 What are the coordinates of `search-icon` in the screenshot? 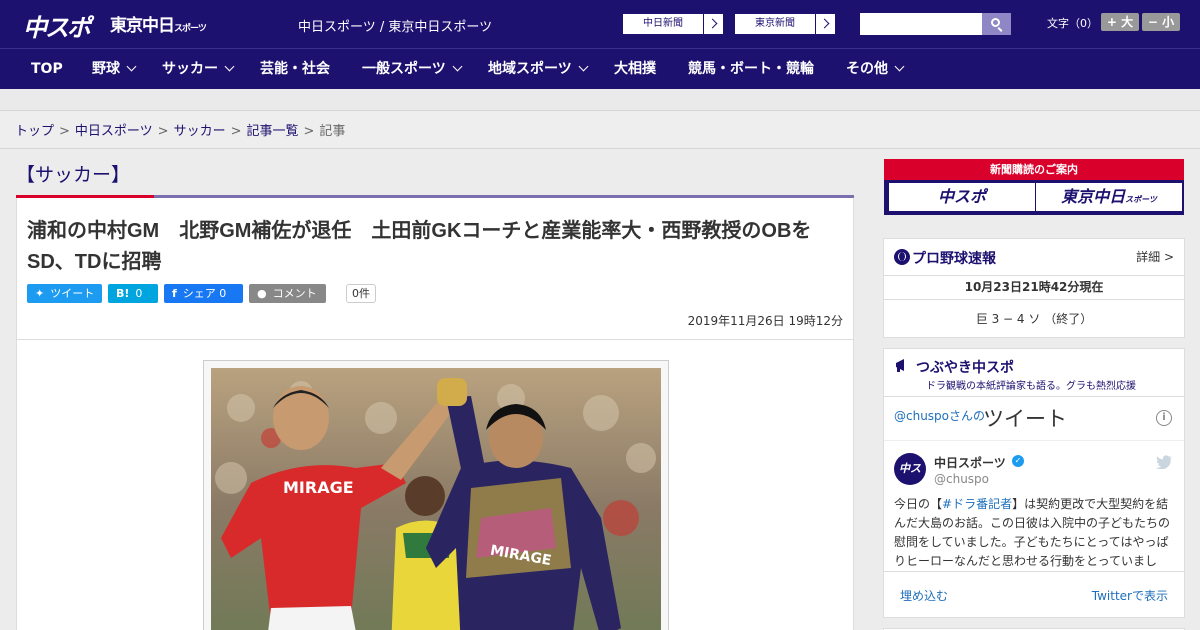 It's located at (995, 22).